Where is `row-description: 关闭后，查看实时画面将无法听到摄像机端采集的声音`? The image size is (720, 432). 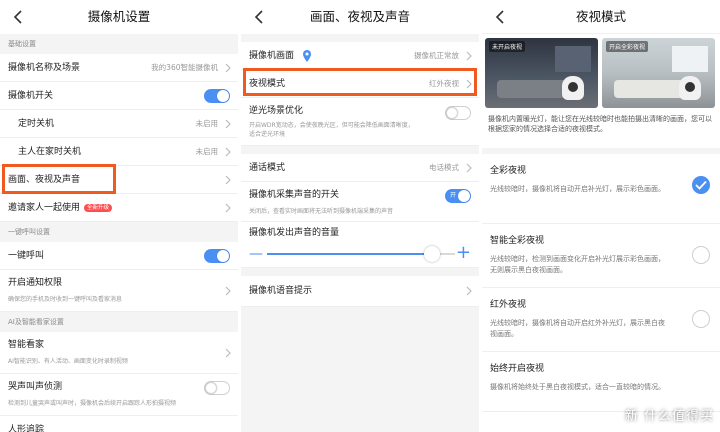
row-description: 关闭后，查看实时画面将无法听到摄像机端采集的声音 is located at coordinates (321, 211).